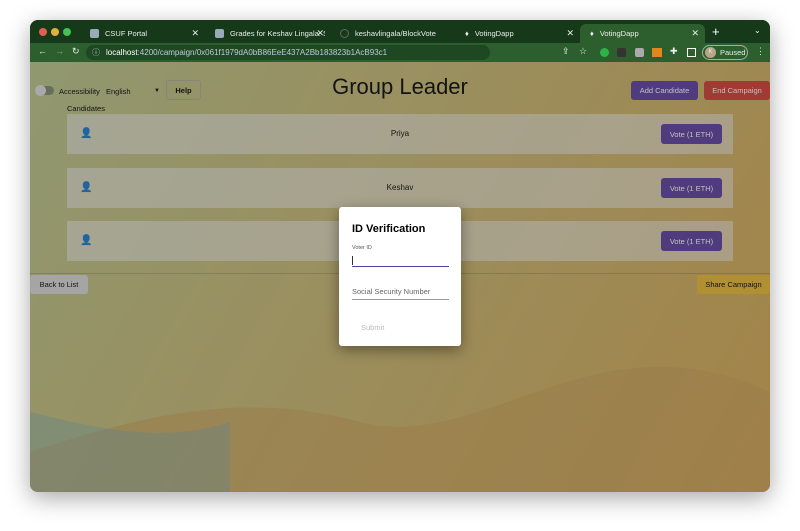 Image resolution: width=800 pixels, height=531 pixels. I want to click on minimize-window-button, so click(55, 32).